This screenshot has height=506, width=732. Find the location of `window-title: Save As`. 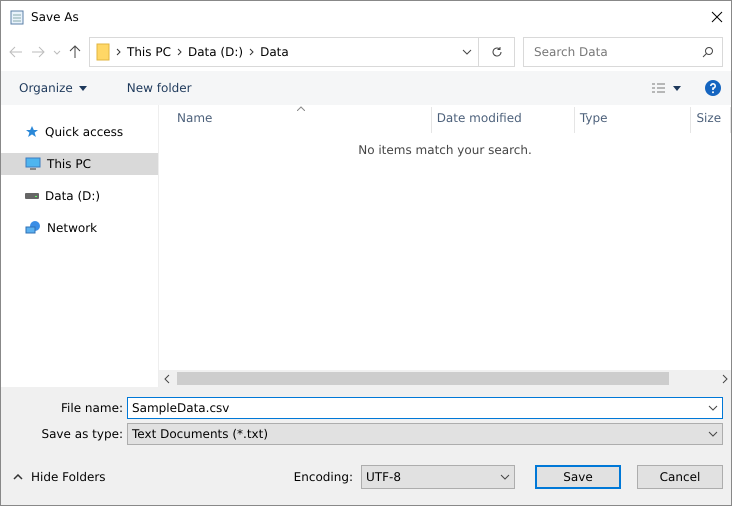

window-title: Save As is located at coordinates (55, 17).